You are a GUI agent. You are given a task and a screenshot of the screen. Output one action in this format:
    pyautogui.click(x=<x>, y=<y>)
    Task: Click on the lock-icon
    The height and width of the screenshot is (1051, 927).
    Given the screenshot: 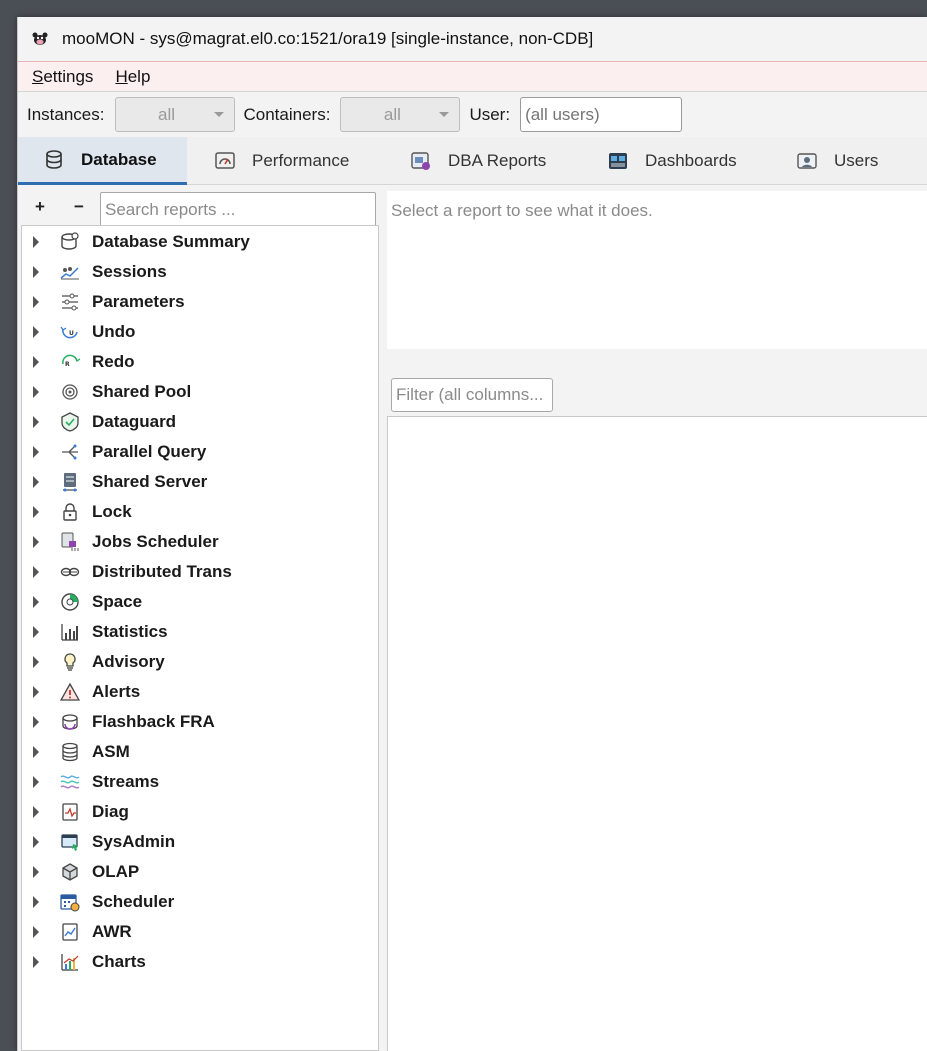 What is the action you would take?
    pyautogui.click(x=70, y=512)
    